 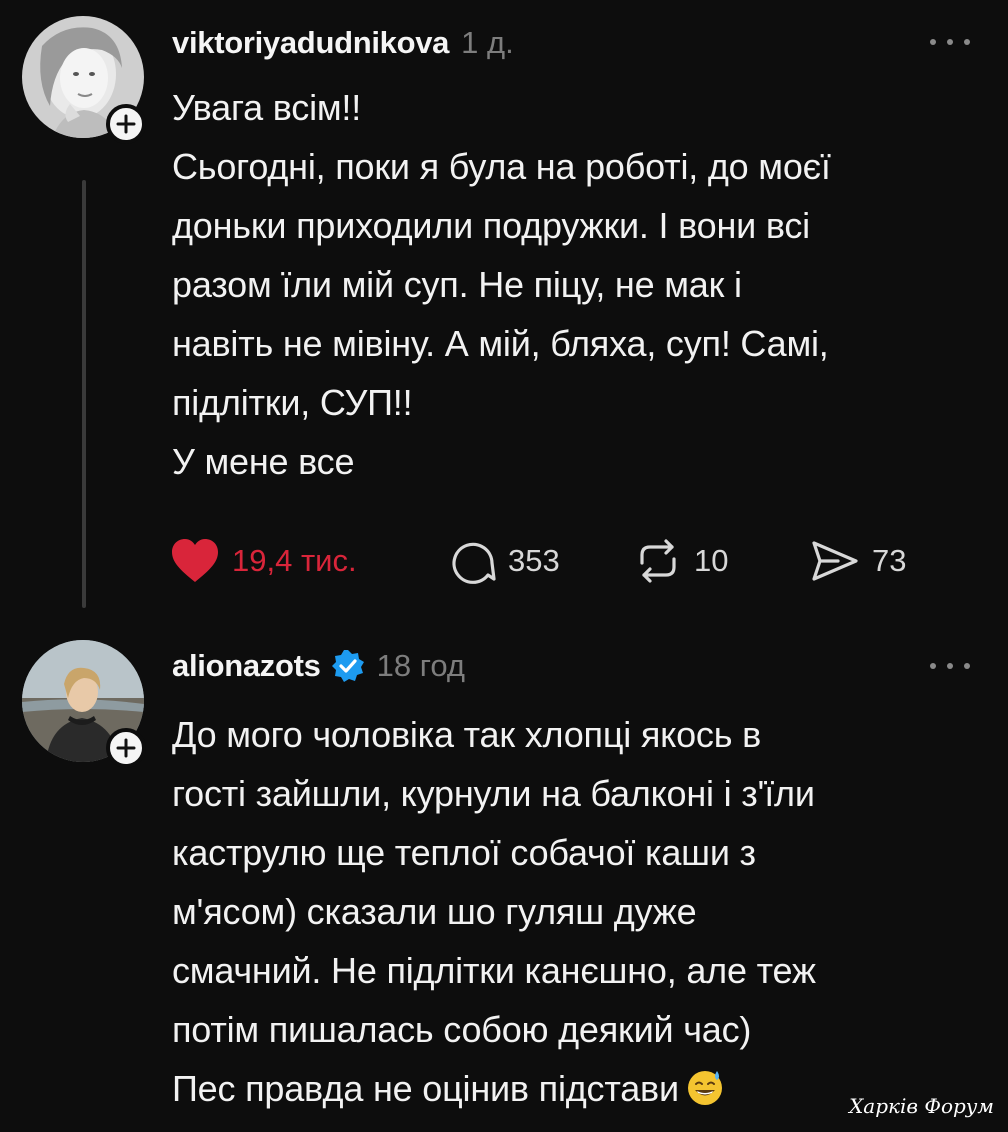 I want to click on post-header: alionazots 18 год, so click(x=318, y=666).